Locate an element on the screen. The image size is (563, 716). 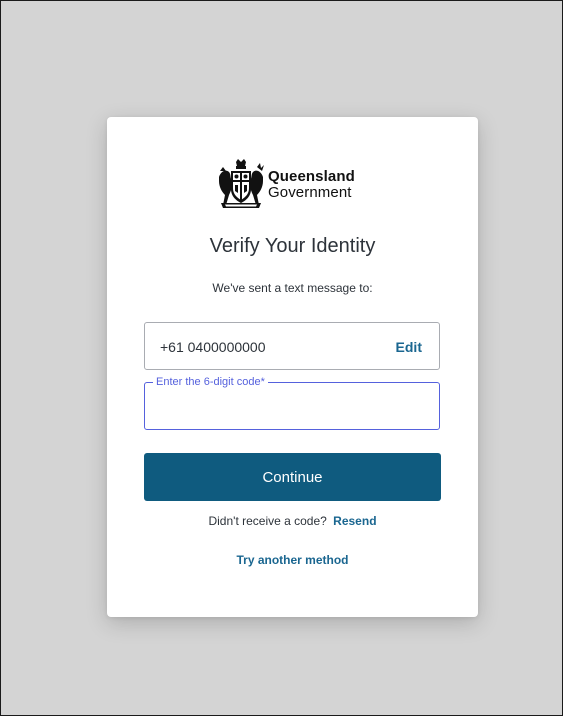
edit-phone-link: Edit is located at coordinates (409, 347).